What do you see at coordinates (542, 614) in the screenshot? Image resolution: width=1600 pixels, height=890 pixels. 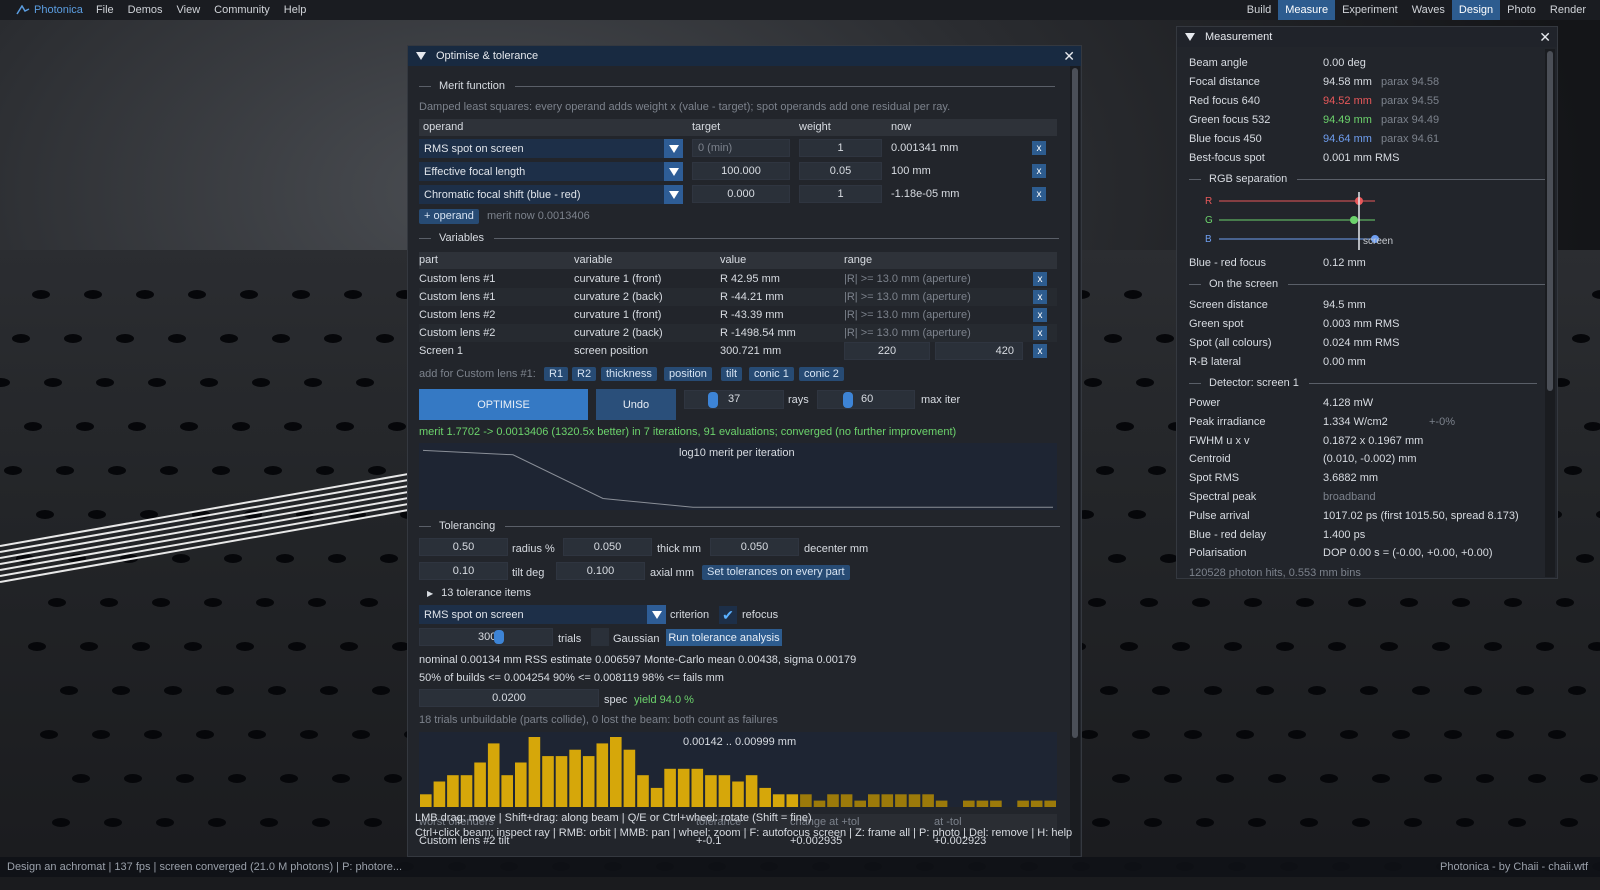 I see `criterion-dropdown: RMS spot on screen` at bounding box center [542, 614].